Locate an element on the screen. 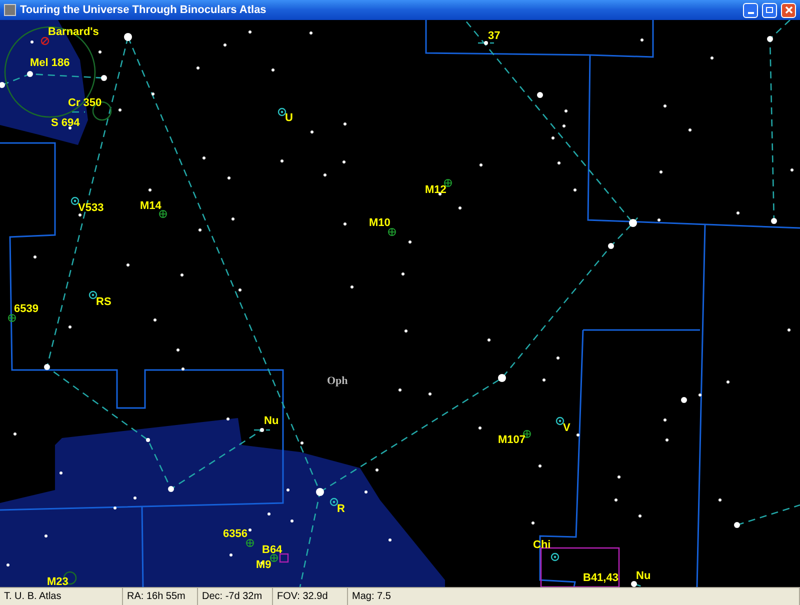 The width and height of the screenshot is (800, 605). object-label: S 694 is located at coordinates (65, 123).